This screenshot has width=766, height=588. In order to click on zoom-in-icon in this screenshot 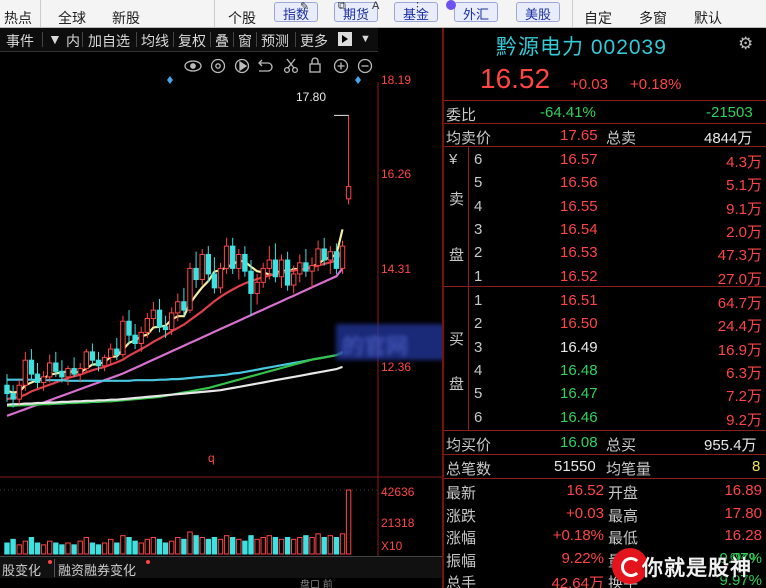, I will do `click(341, 66)`.